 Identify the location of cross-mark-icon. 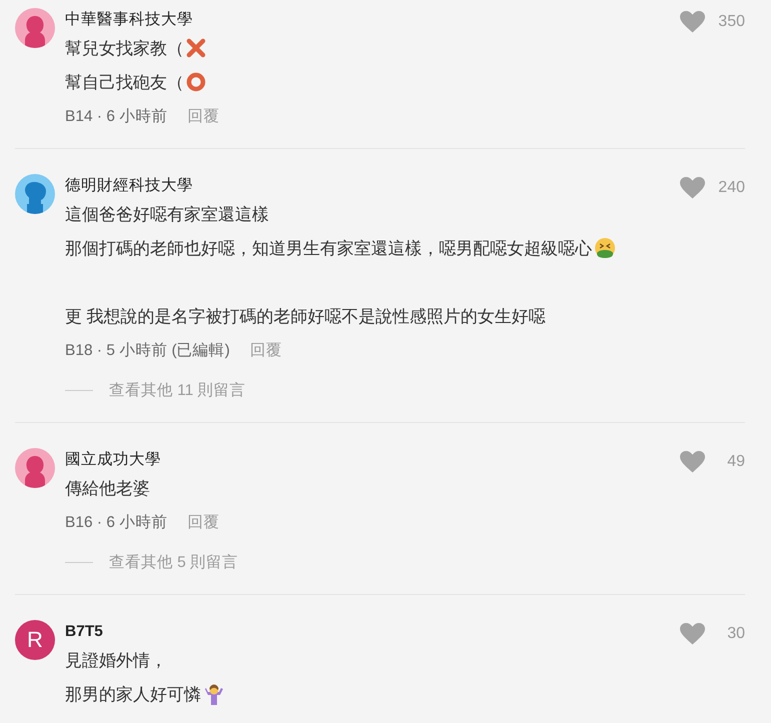
(196, 48).